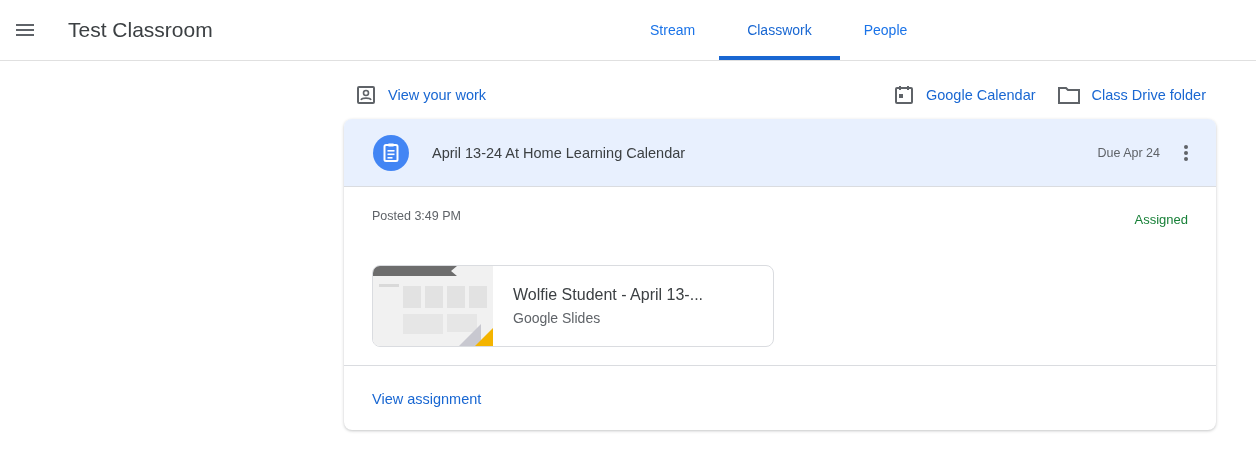  What do you see at coordinates (391, 152) in the screenshot?
I see `assignment-icon` at bounding box center [391, 152].